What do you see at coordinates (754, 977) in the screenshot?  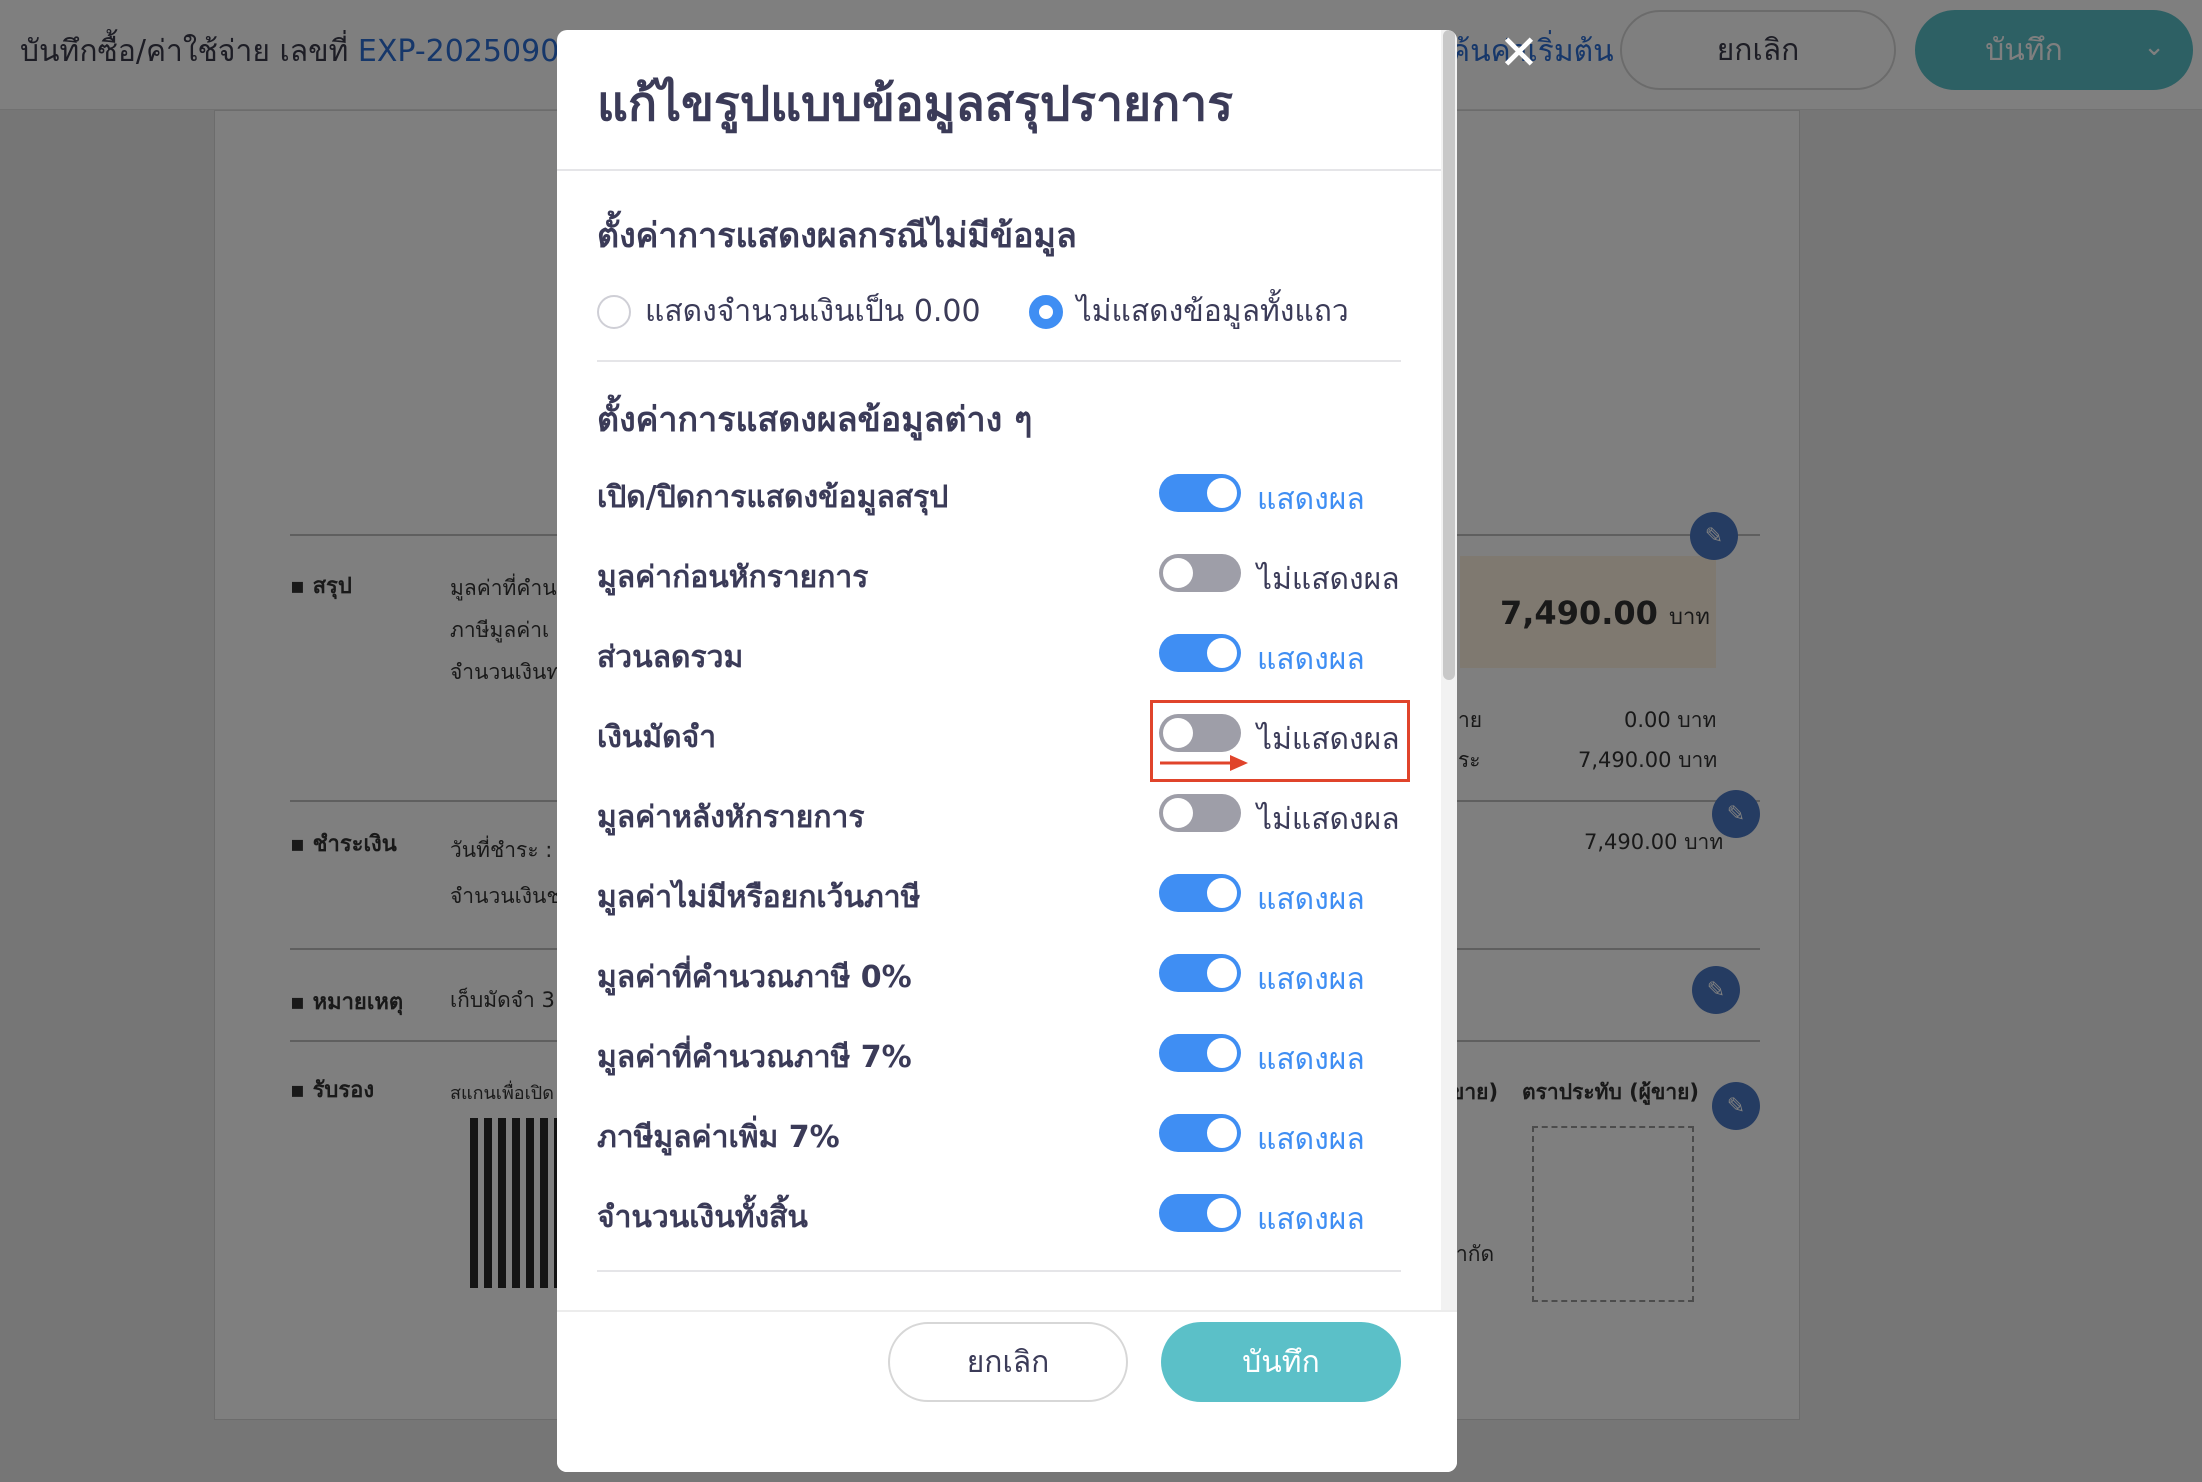 I see `setting-label: มูลค่าที่คำนวณภาษี 0%` at bounding box center [754, 977].